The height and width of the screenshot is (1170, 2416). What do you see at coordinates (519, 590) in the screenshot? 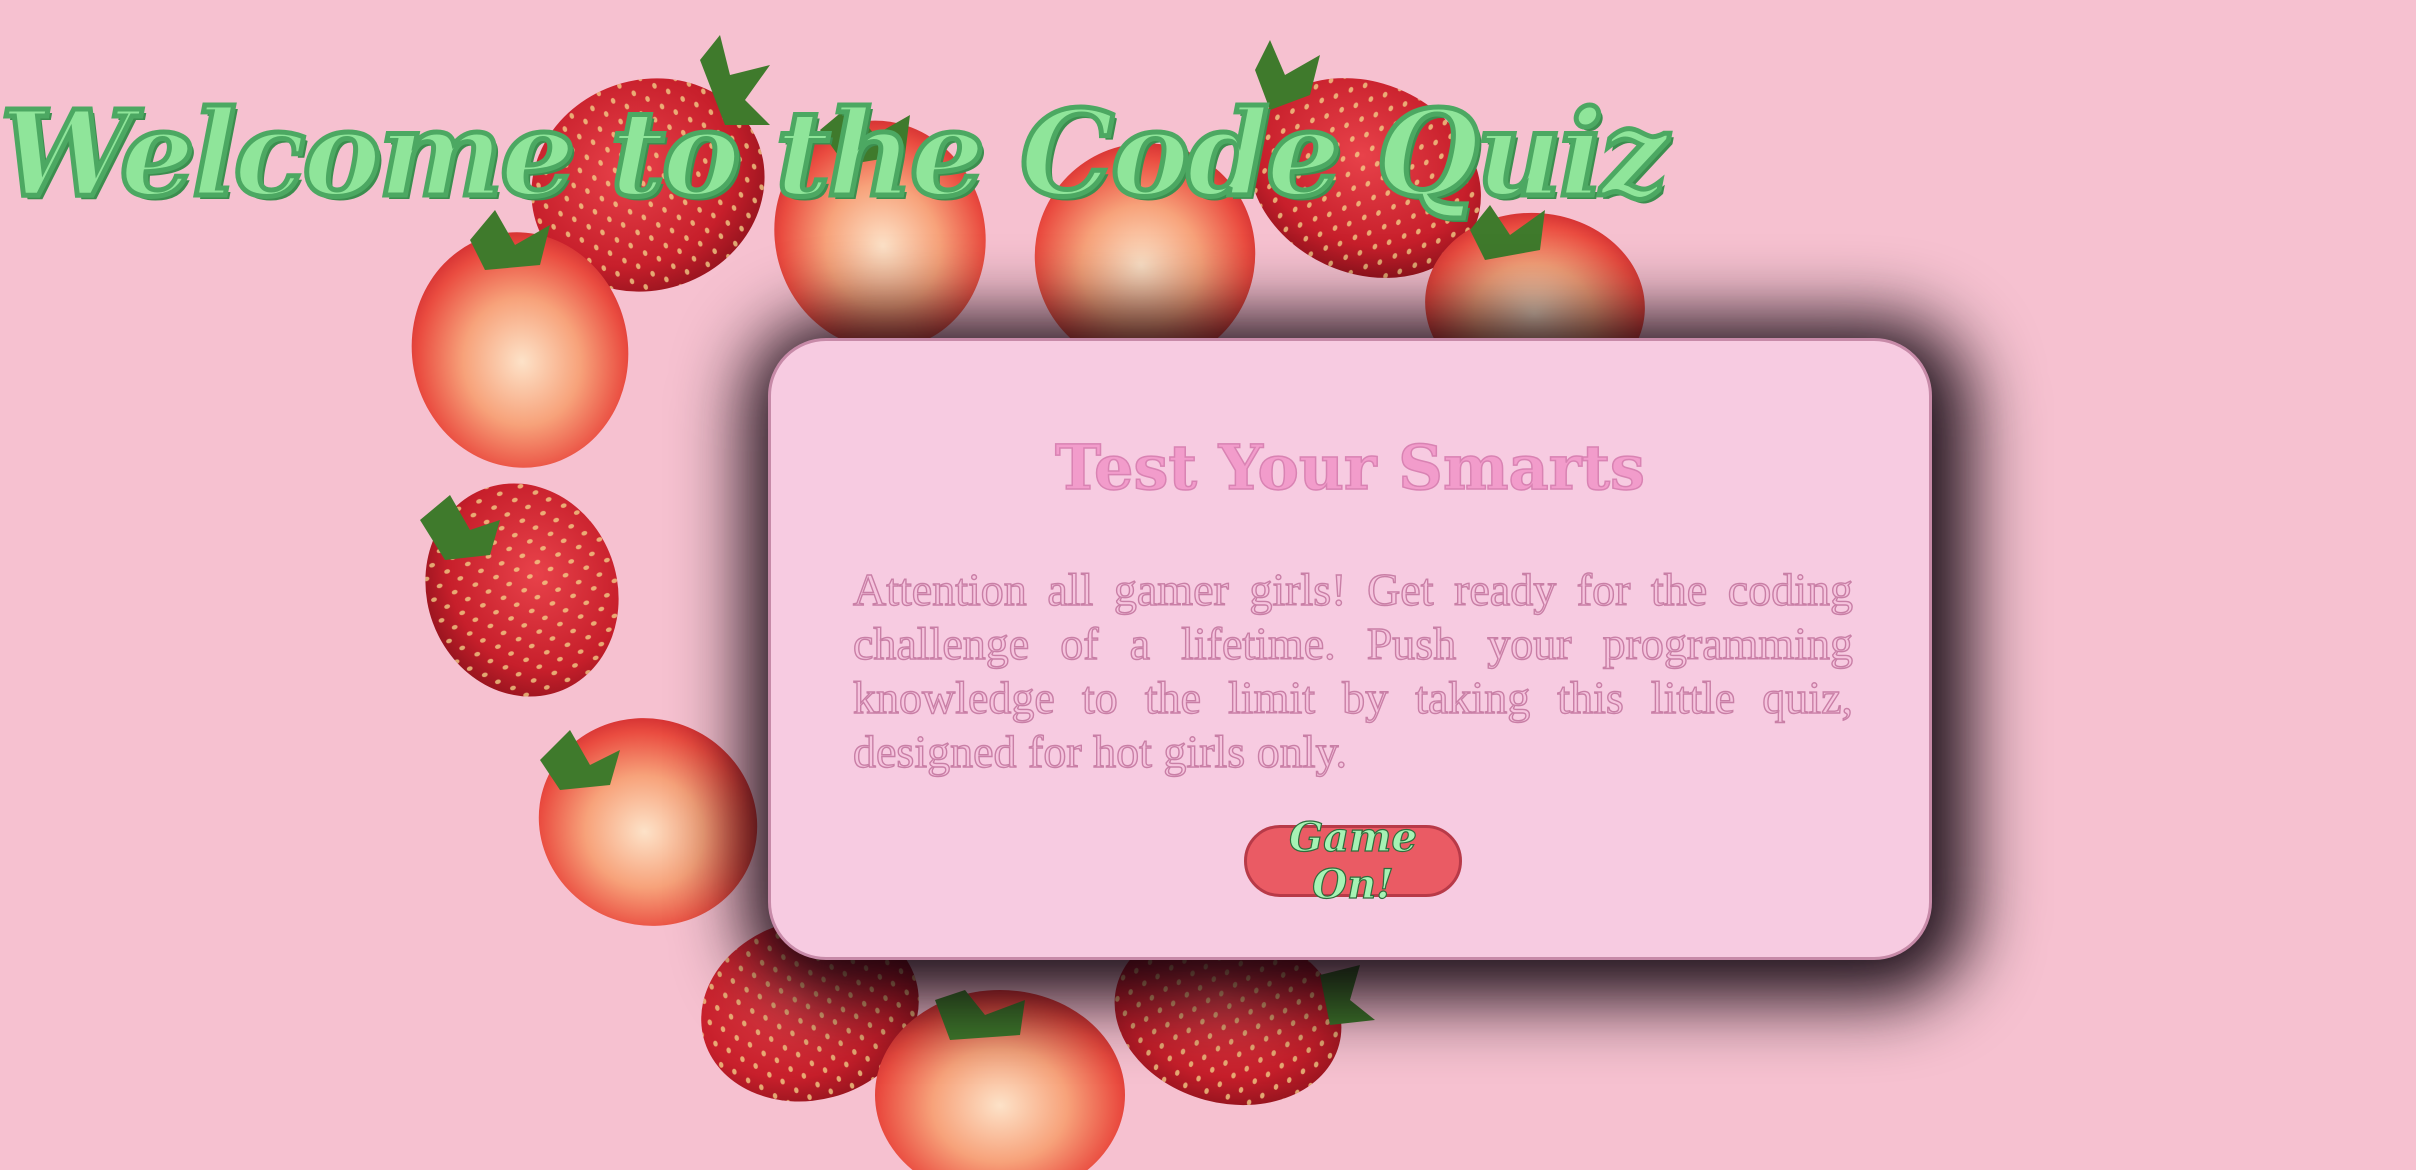
I see `strawberry-whole` at bounding box center [519, 590].